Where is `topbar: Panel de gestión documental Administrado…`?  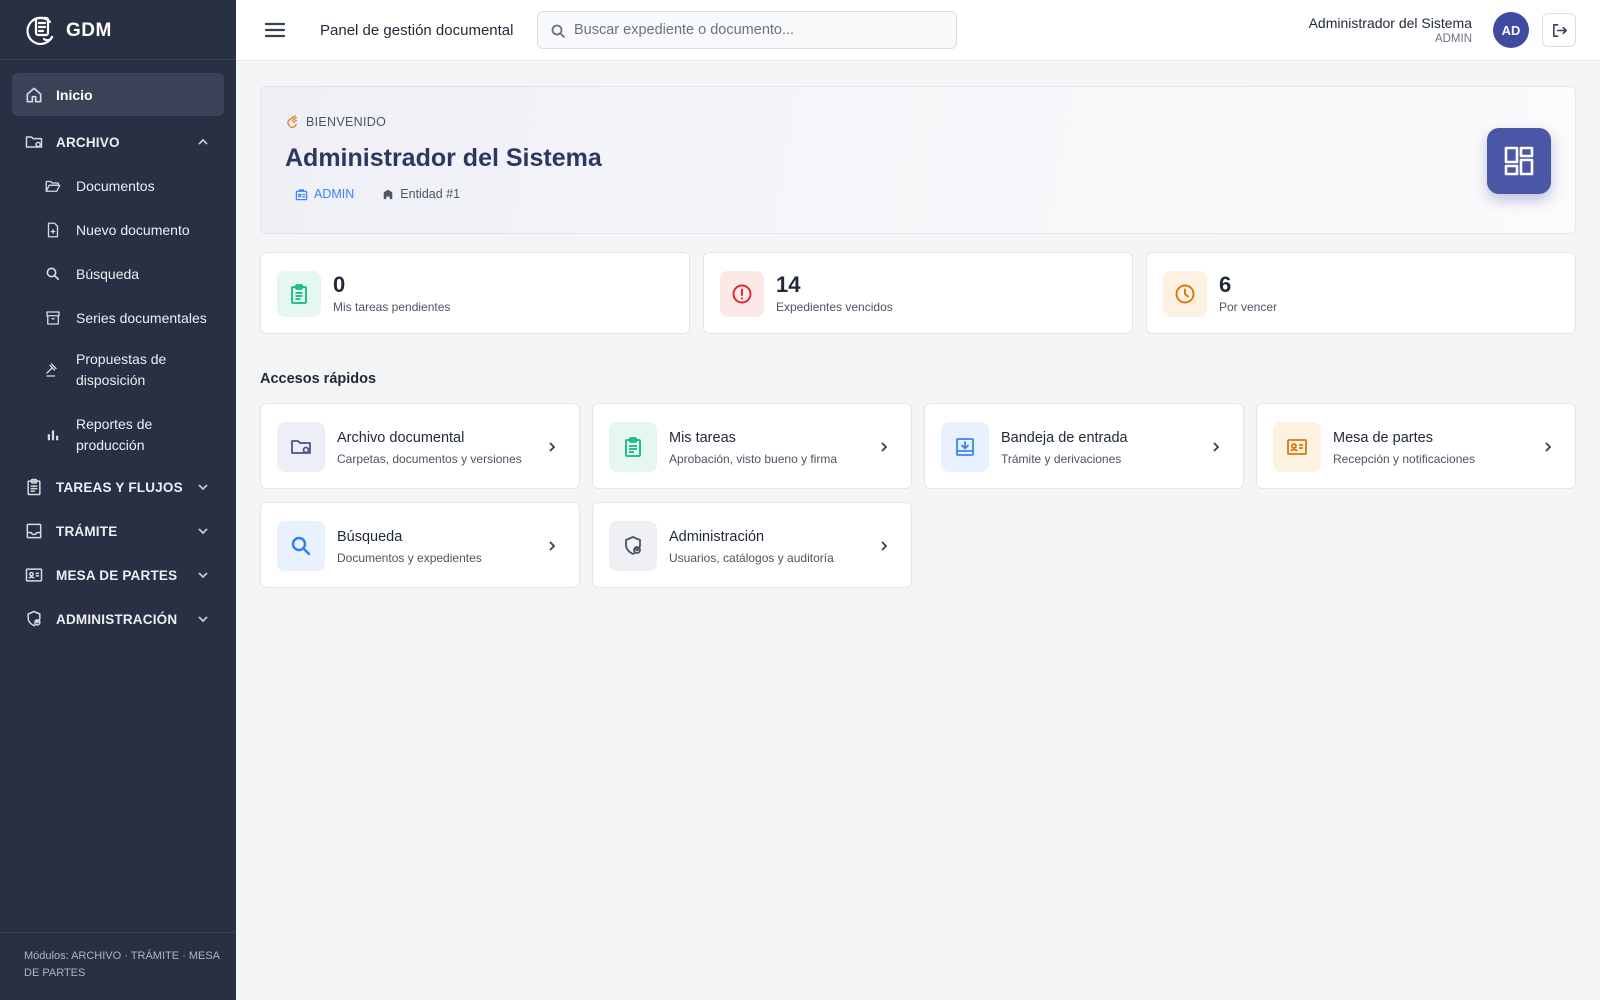
topbar: Panel de gestión documental Administrado… is located at coordinates (918, 30).